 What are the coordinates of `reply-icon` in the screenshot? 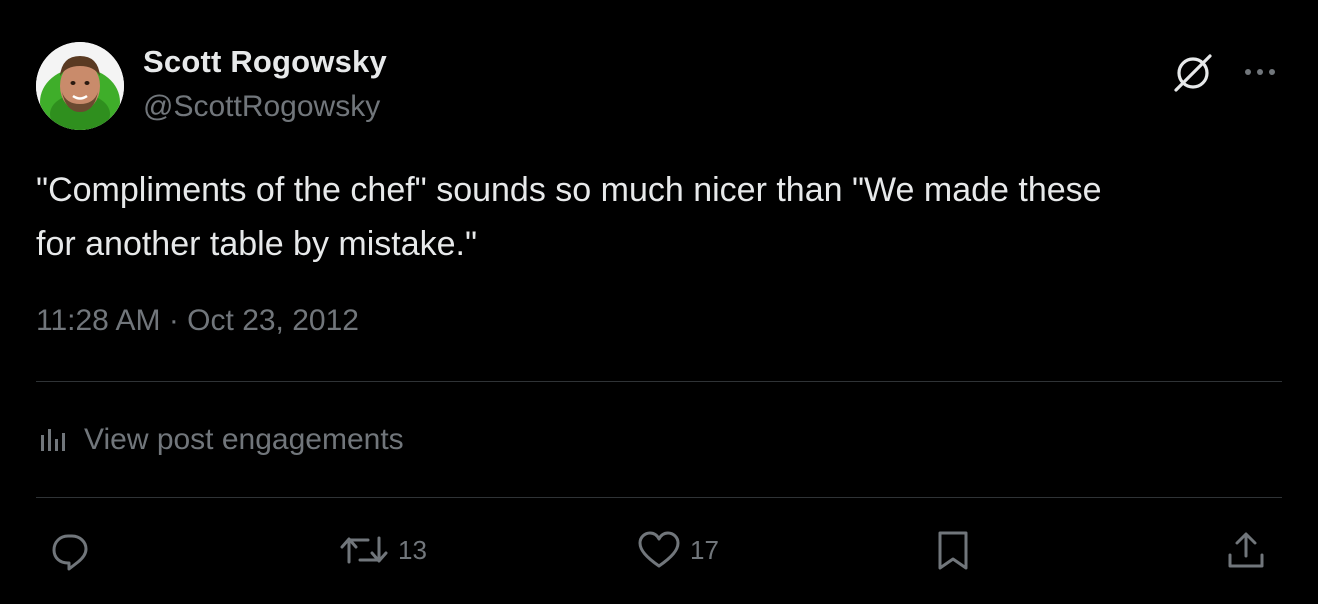 It's located at (70, 550).